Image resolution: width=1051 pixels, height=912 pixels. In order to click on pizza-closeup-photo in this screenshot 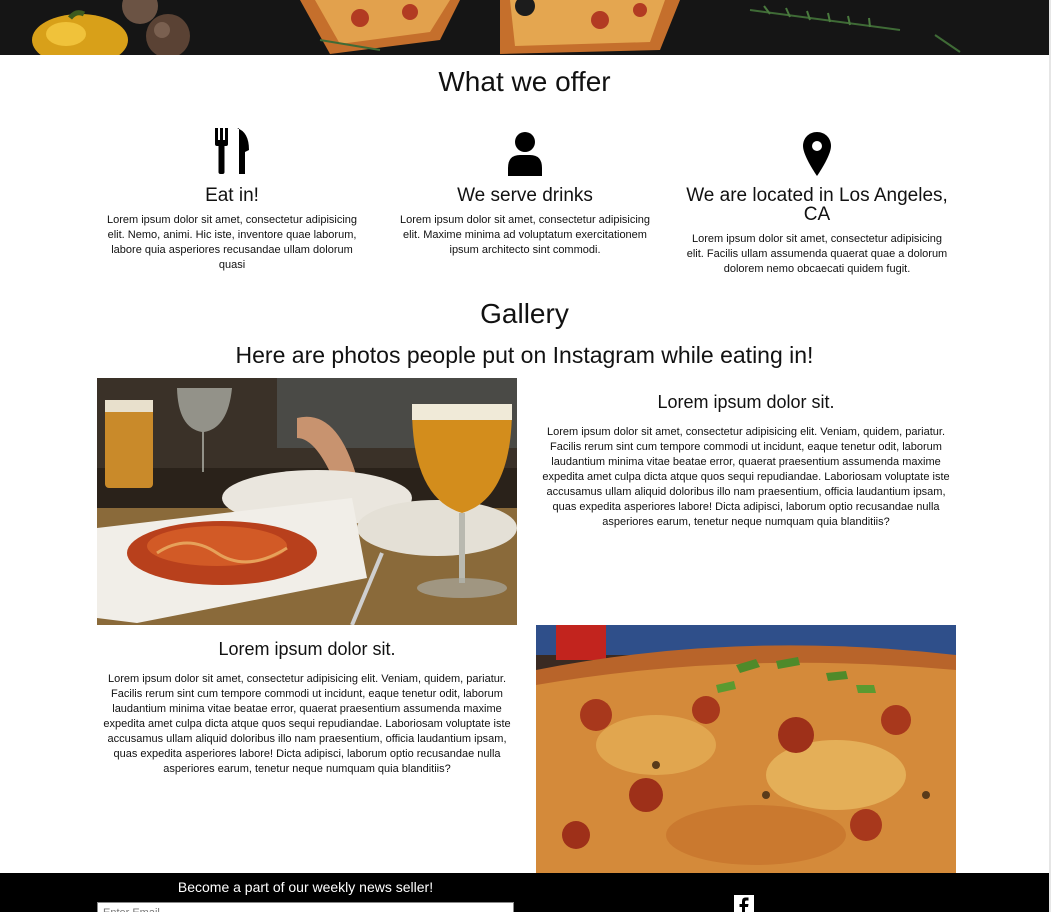, I will do `click(746, 749)`.